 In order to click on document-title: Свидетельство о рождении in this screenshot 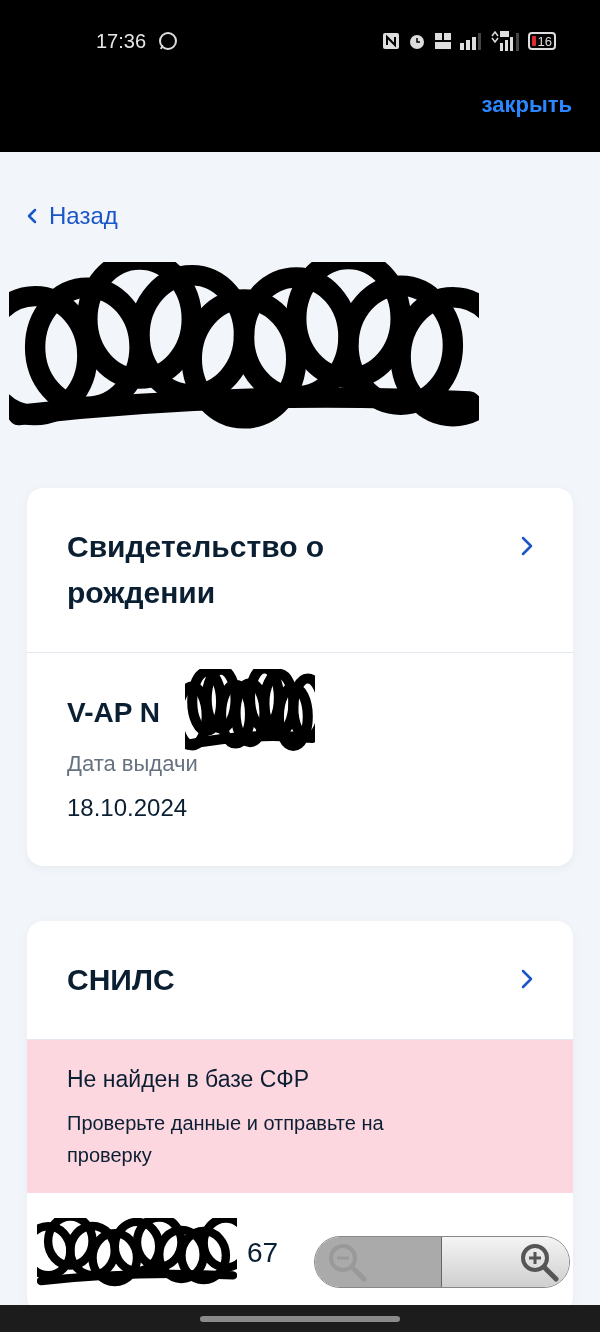, I will do `click(196, 570)`.